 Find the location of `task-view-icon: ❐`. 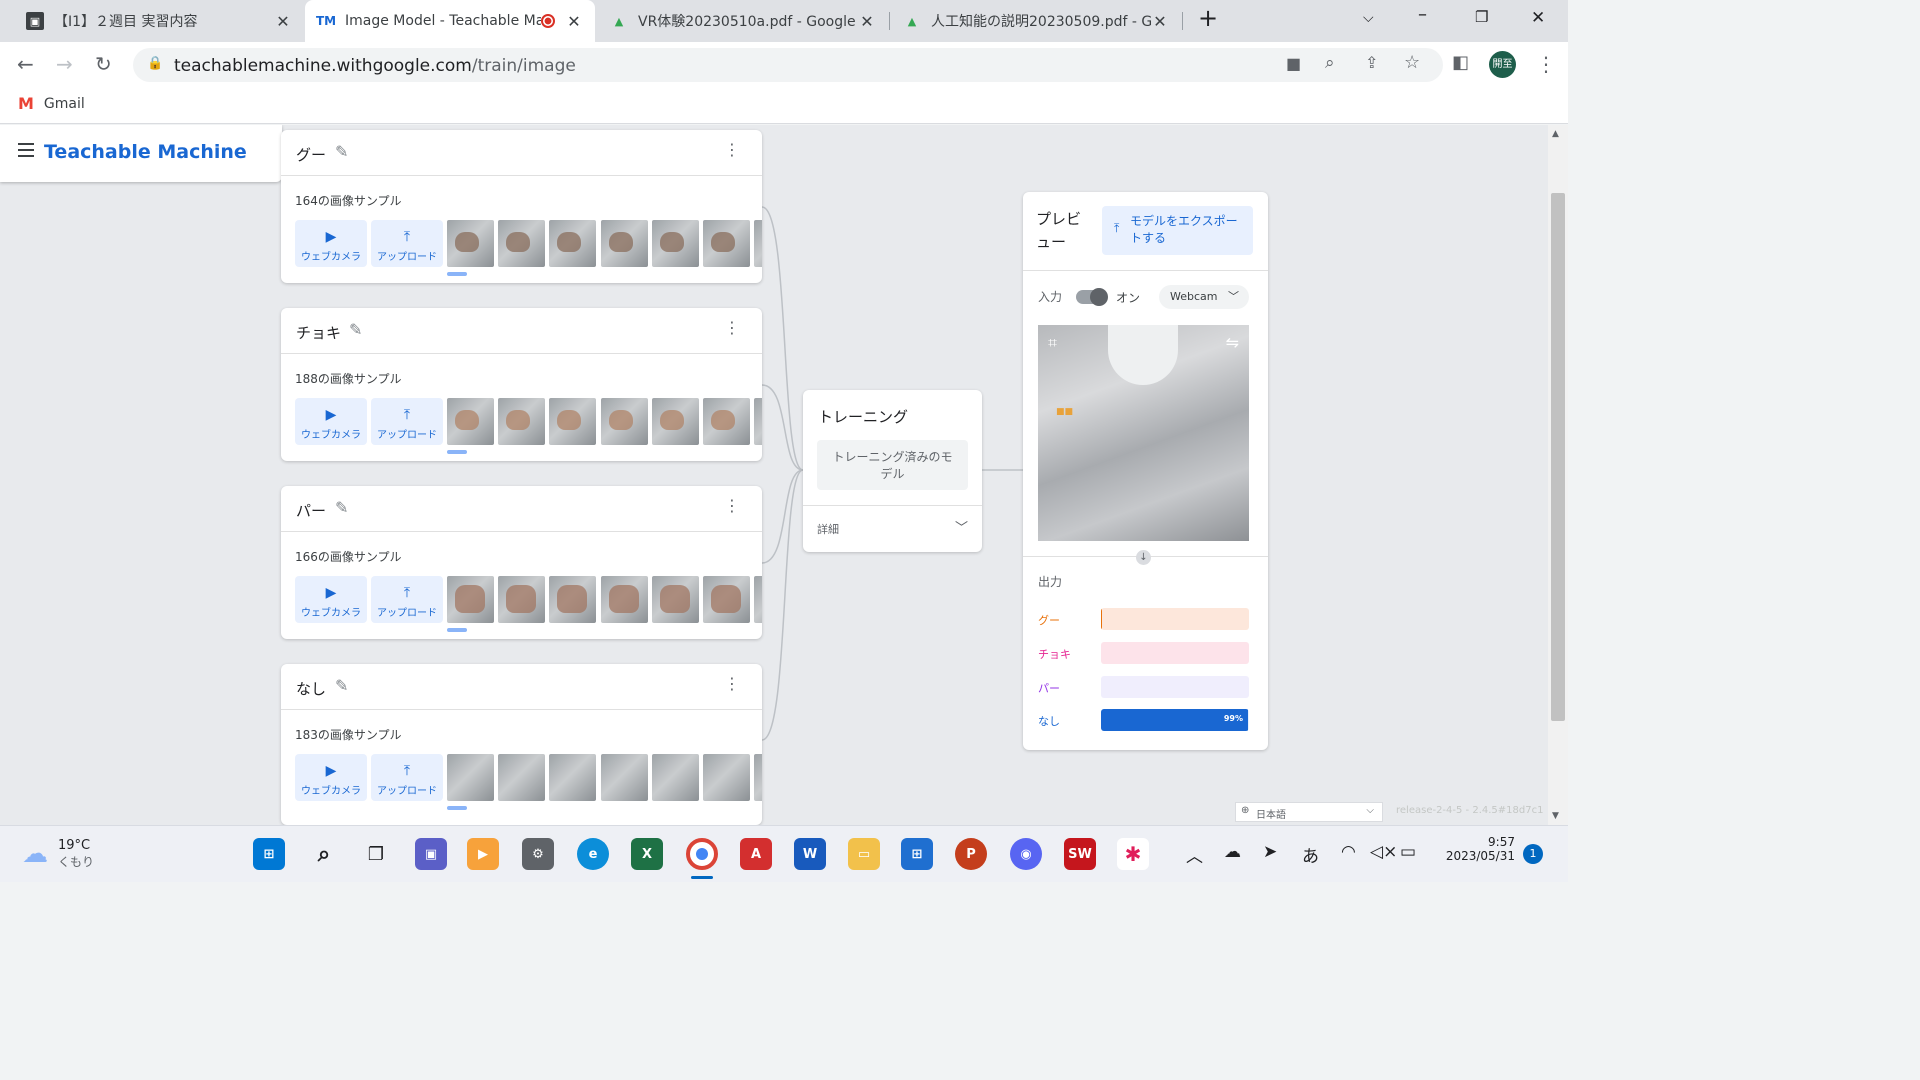

task-view-icon: ❐ is located at coordinates (376, 854).